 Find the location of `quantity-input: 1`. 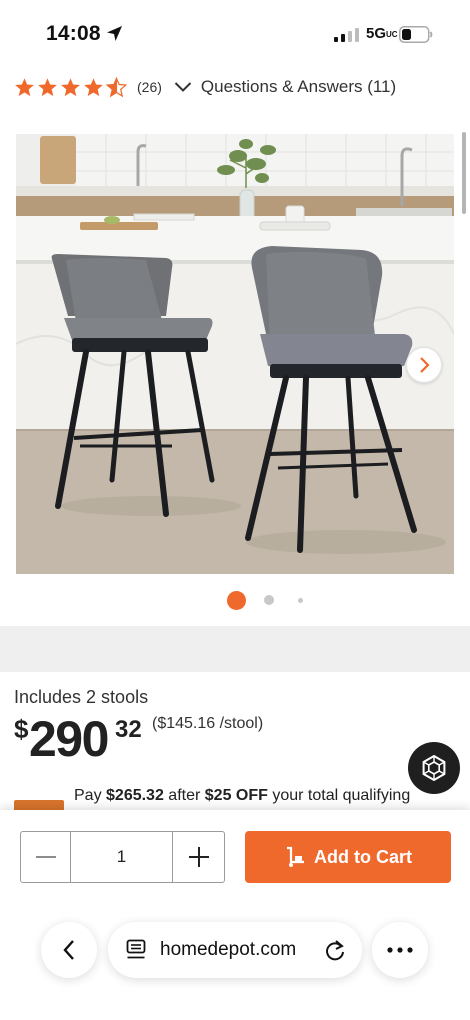

quantity-input: 1 is located at coordinates (121, 857).